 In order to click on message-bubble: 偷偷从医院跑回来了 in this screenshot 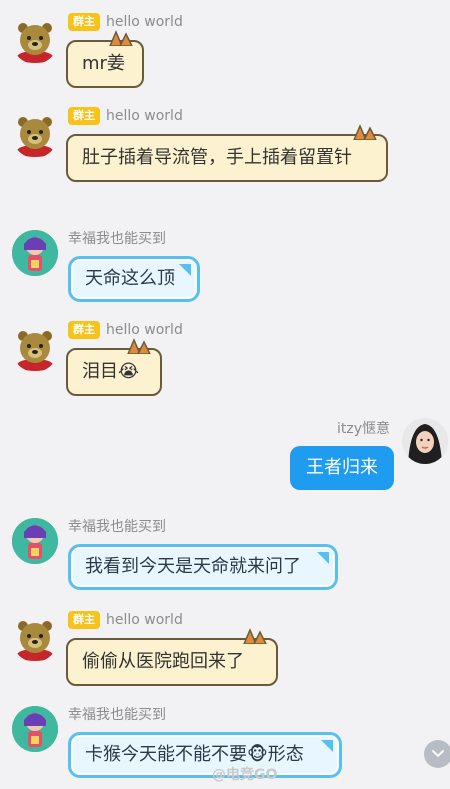, I will do `click(172, 657)`.